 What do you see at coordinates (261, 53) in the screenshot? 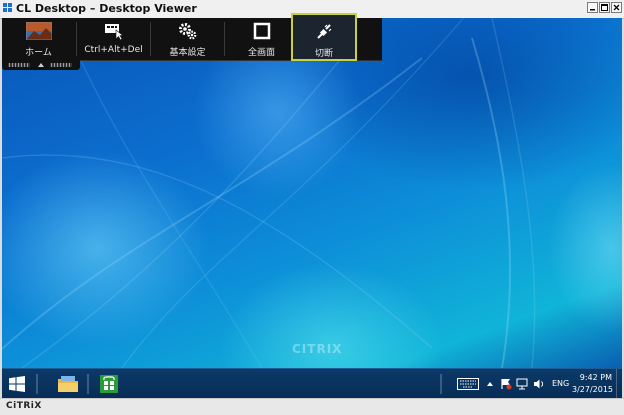
I see `fullscreen-label: 全画面` at bounding box center [261, 53].